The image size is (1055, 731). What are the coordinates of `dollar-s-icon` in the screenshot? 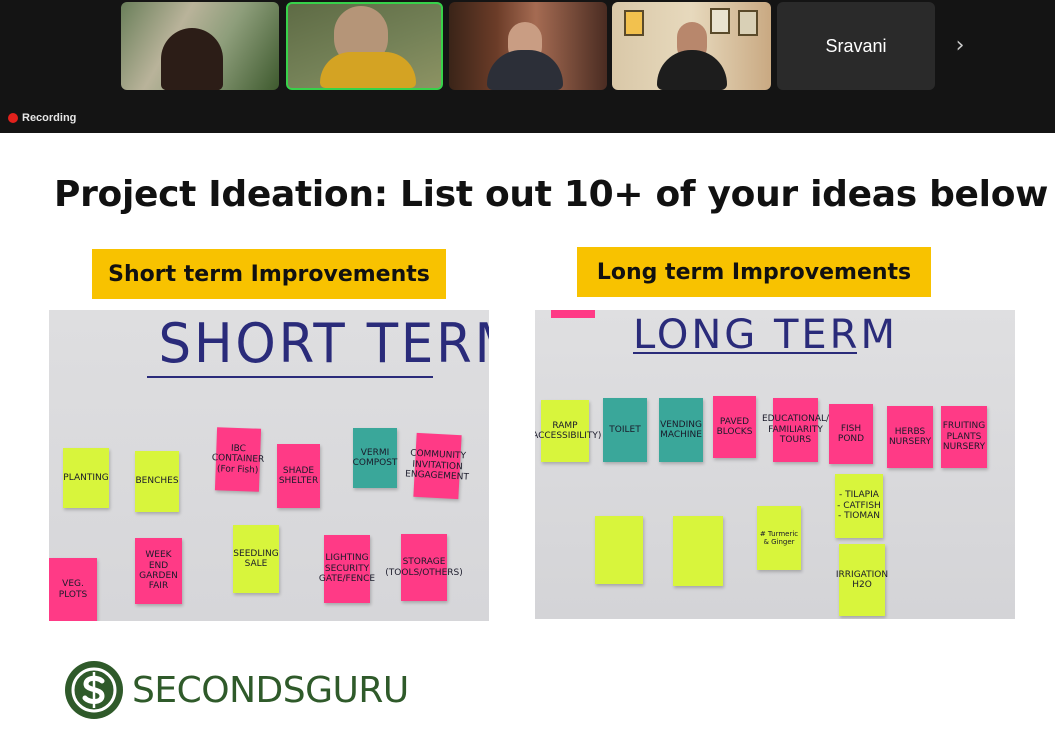 It's located at (94, 690).